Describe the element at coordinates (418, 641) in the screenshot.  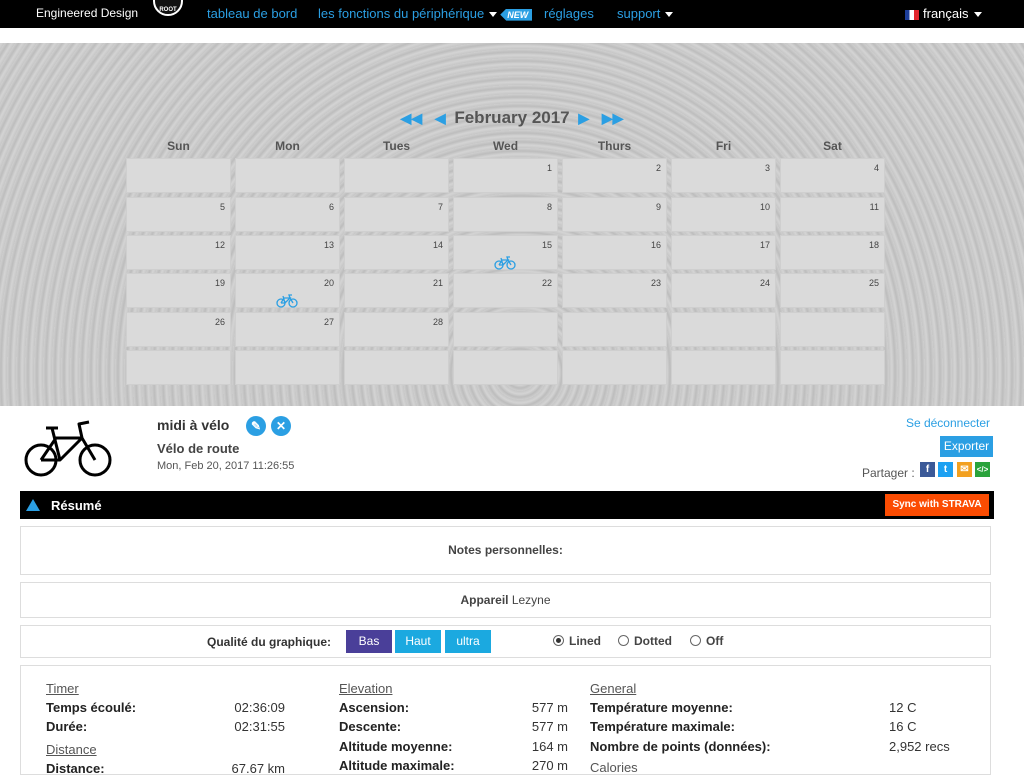
I see `quality-high-button: Haut` at that location.